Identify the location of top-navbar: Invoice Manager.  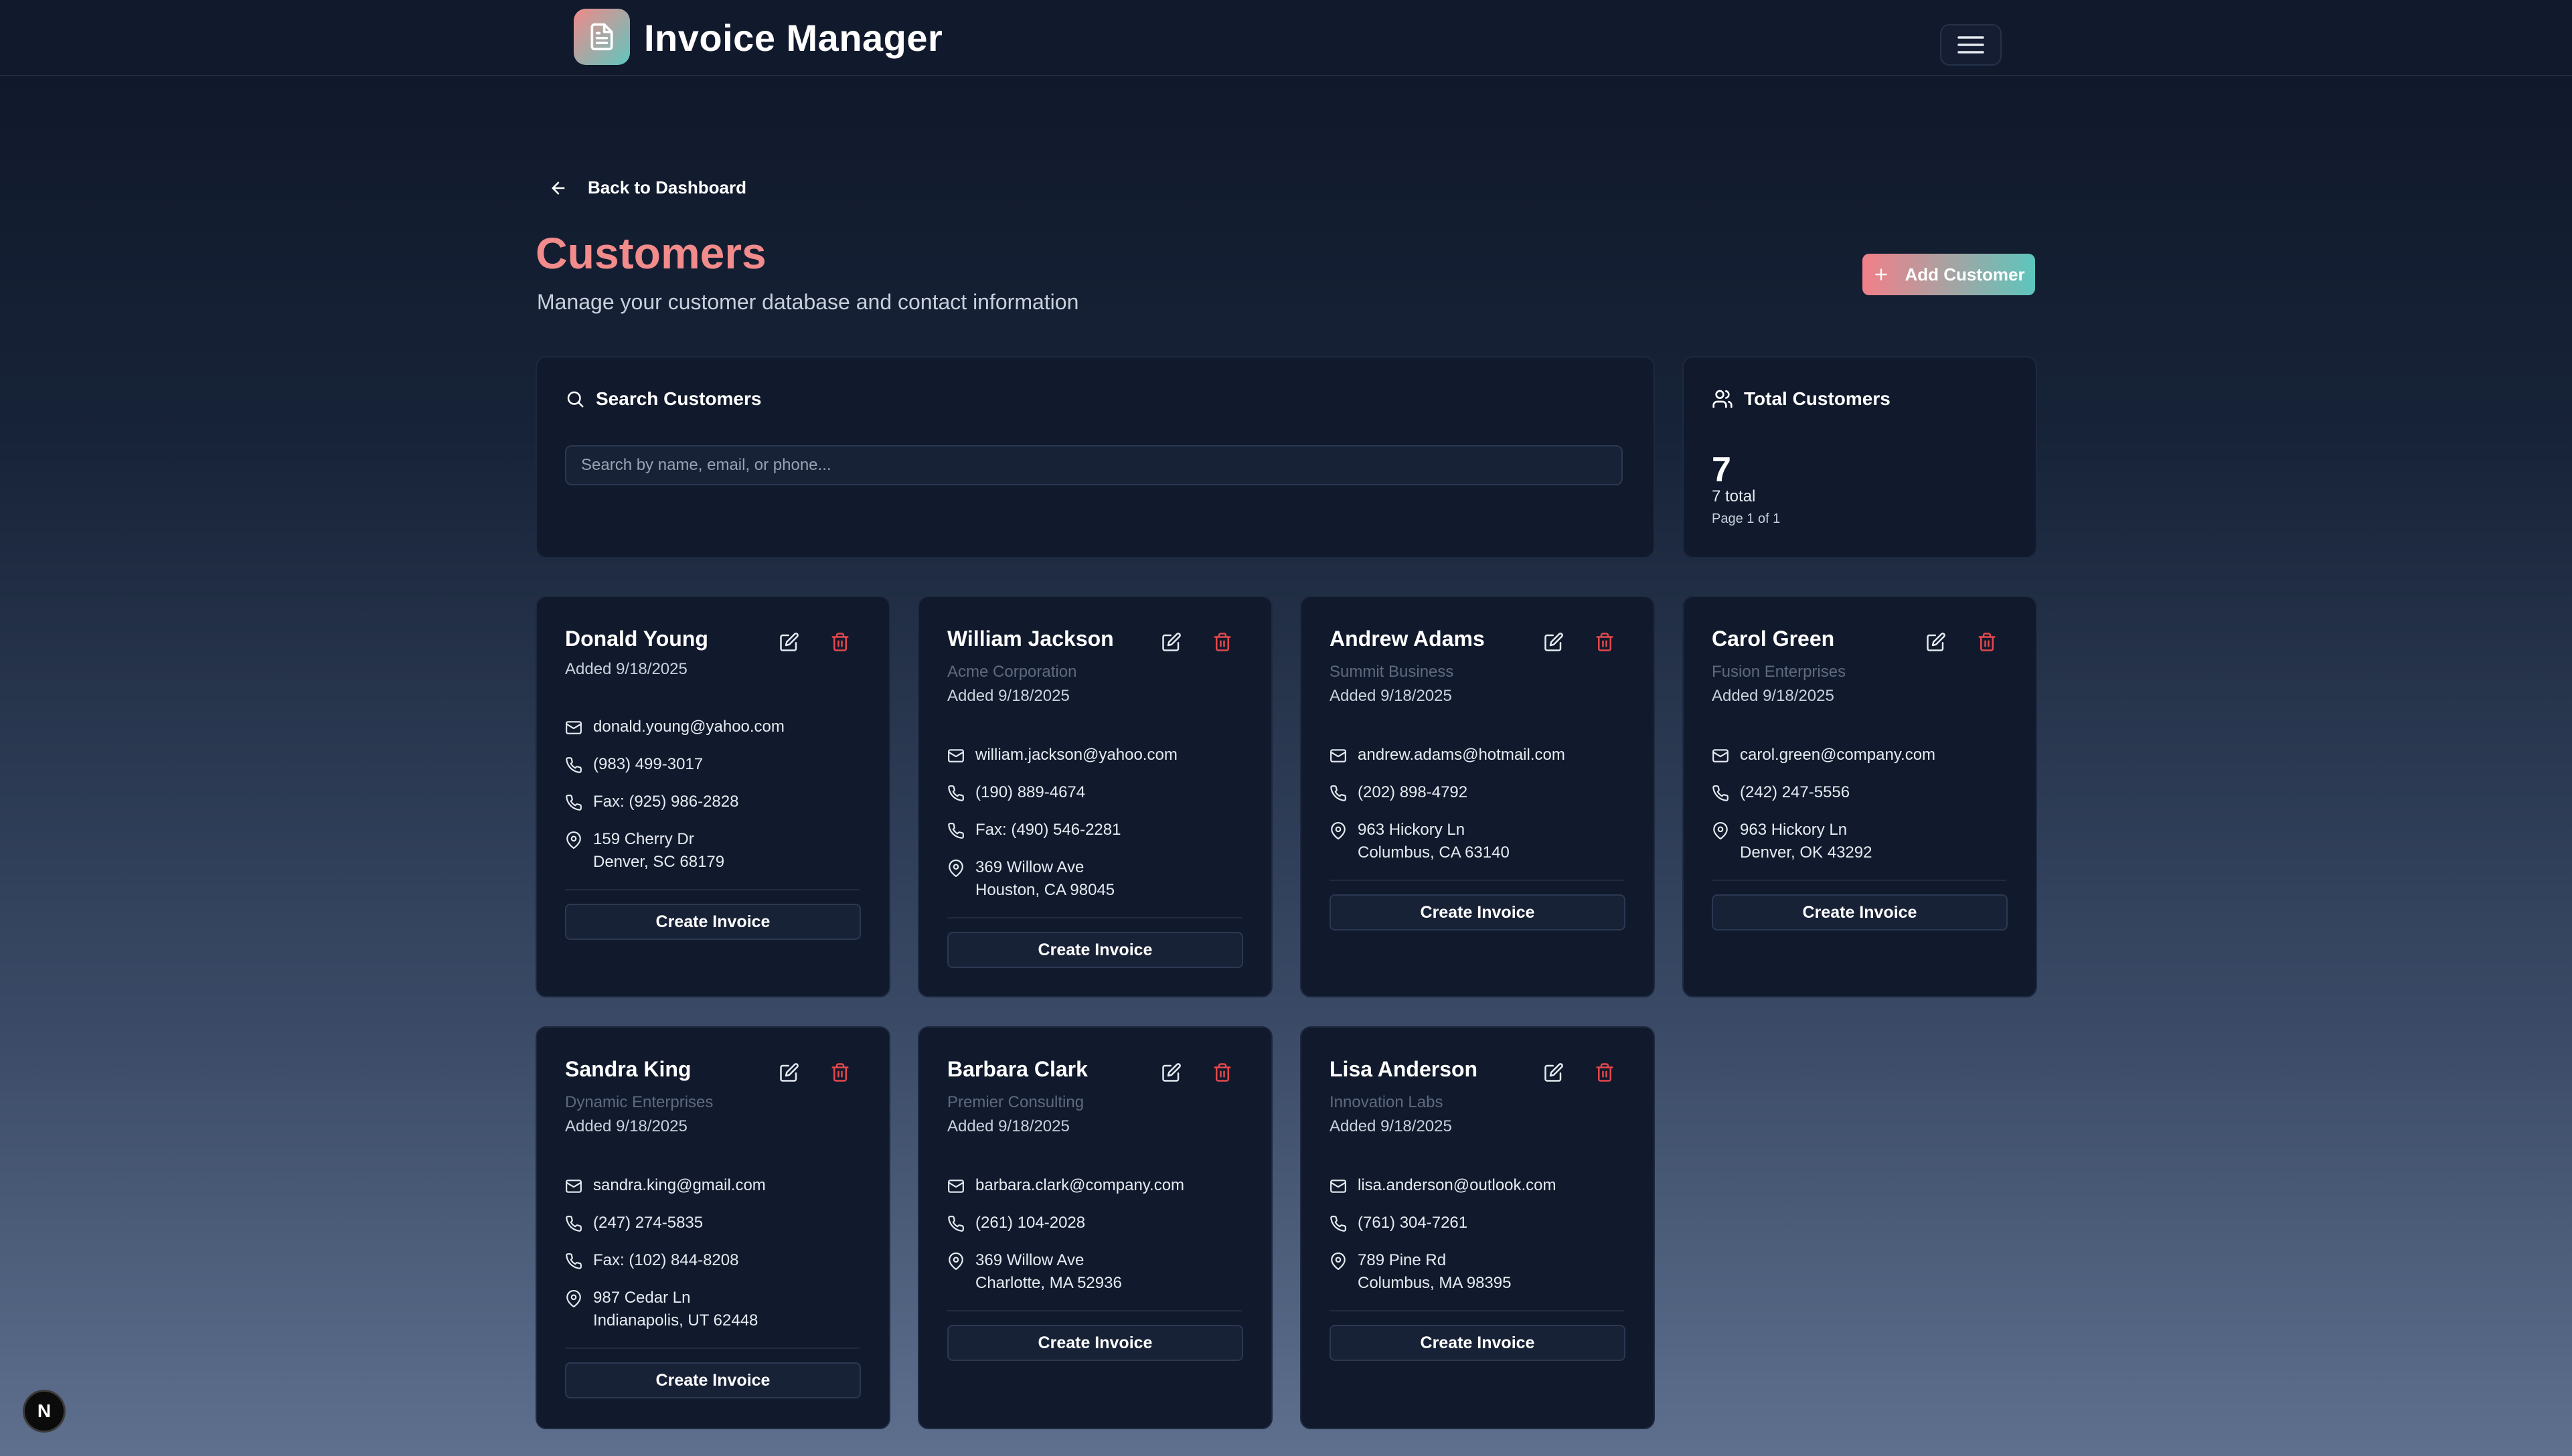
(1286, 38).